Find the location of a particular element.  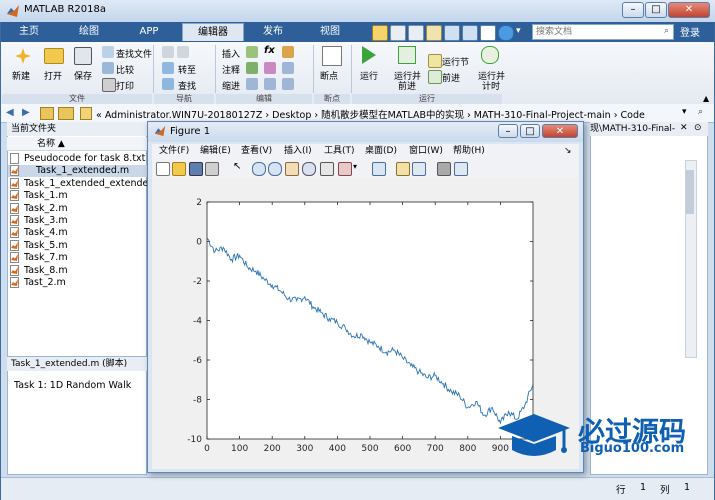

open-button: 打开 is located at coordinates (53, 75).